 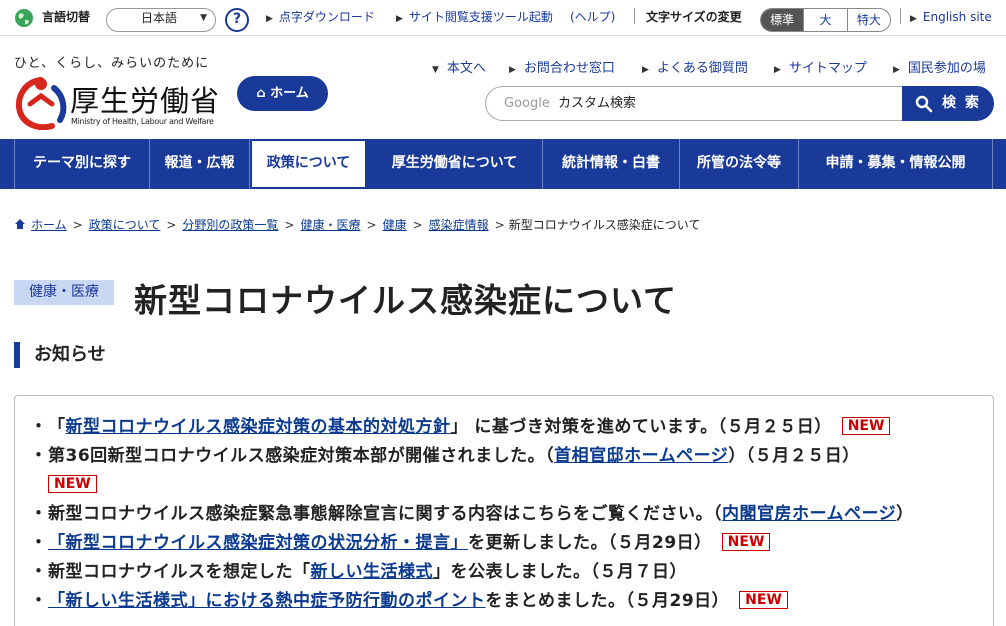 I want to click on help-button: ?, so click(x=237, y=20).